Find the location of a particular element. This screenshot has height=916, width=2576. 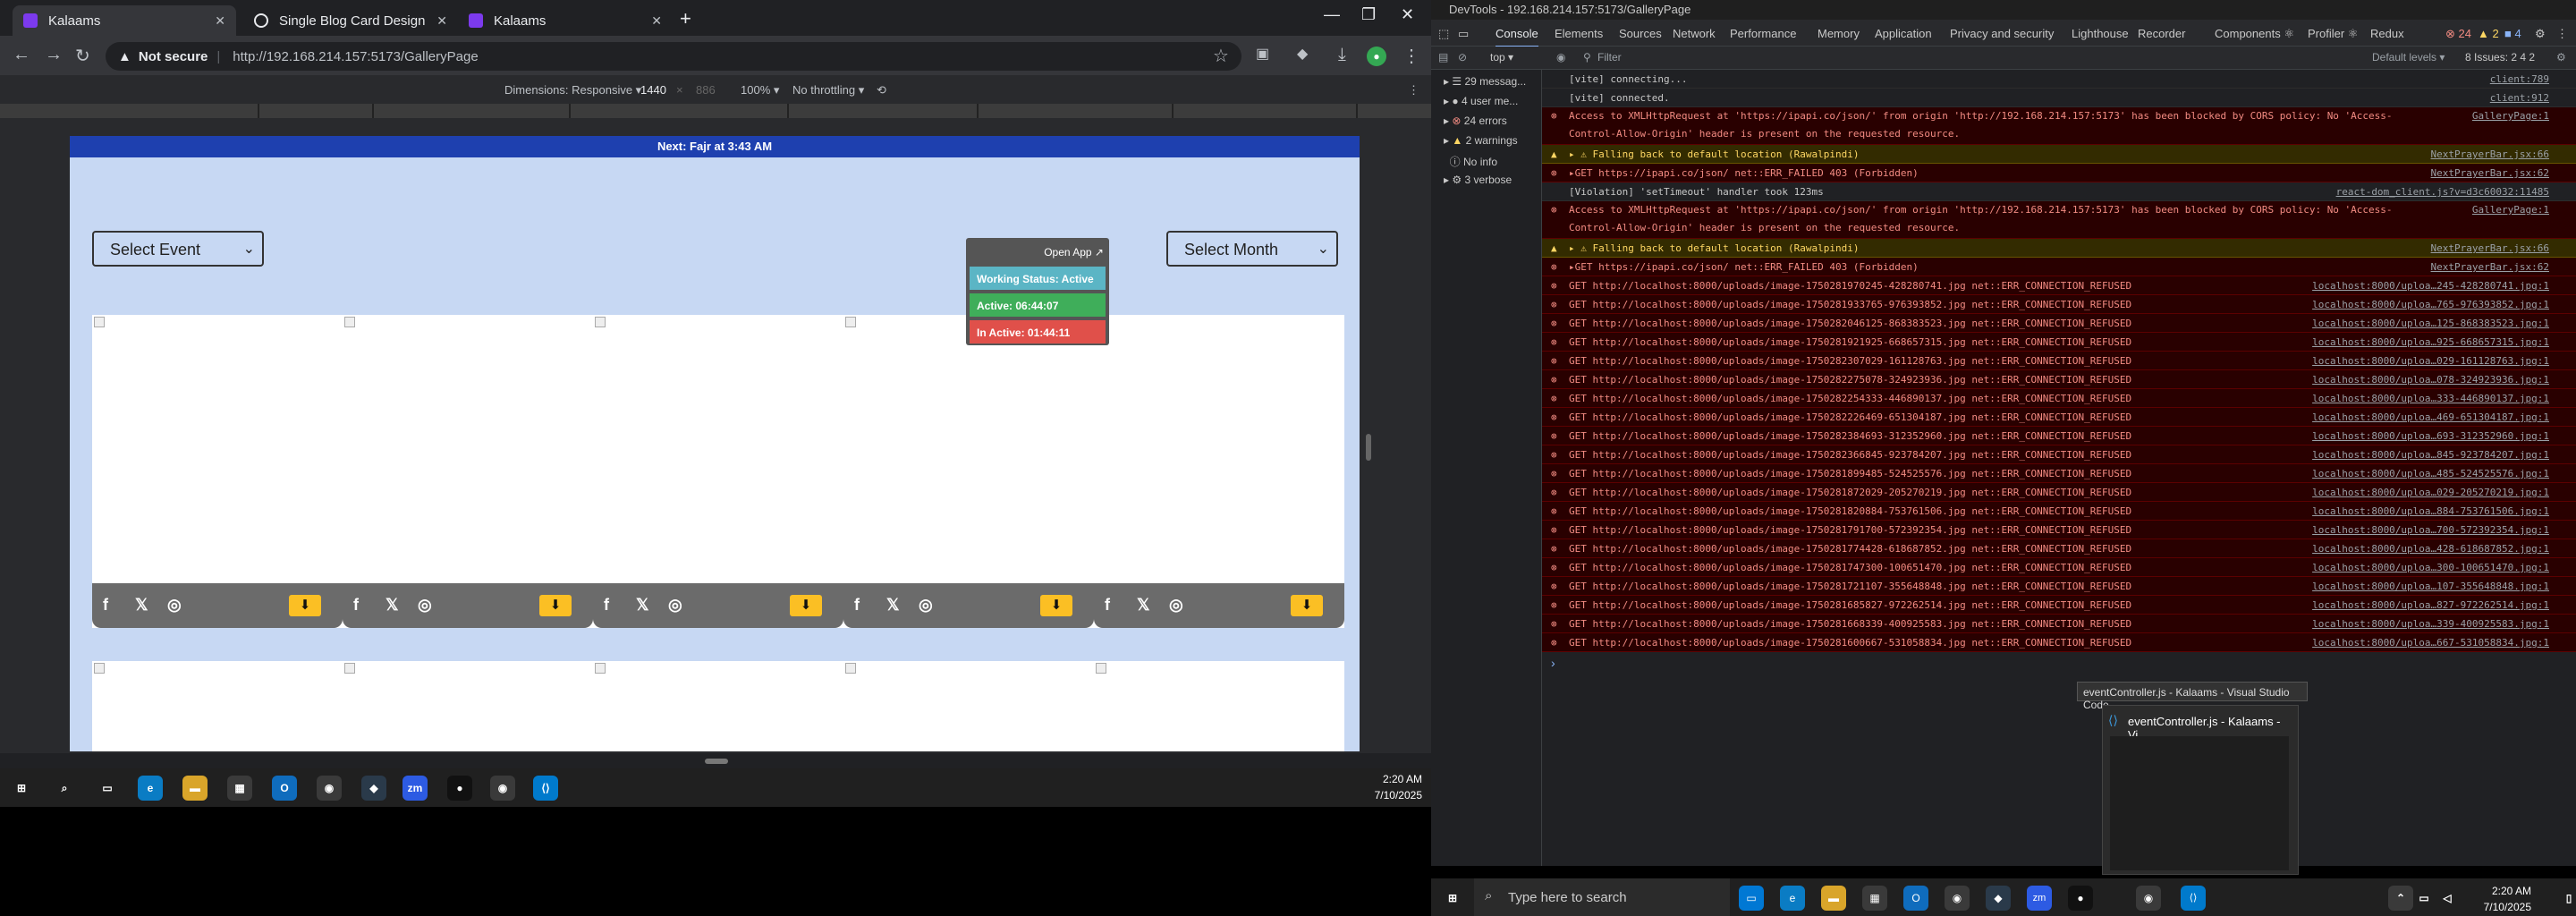

height-input: 886 is located at coordinates (706, 90).